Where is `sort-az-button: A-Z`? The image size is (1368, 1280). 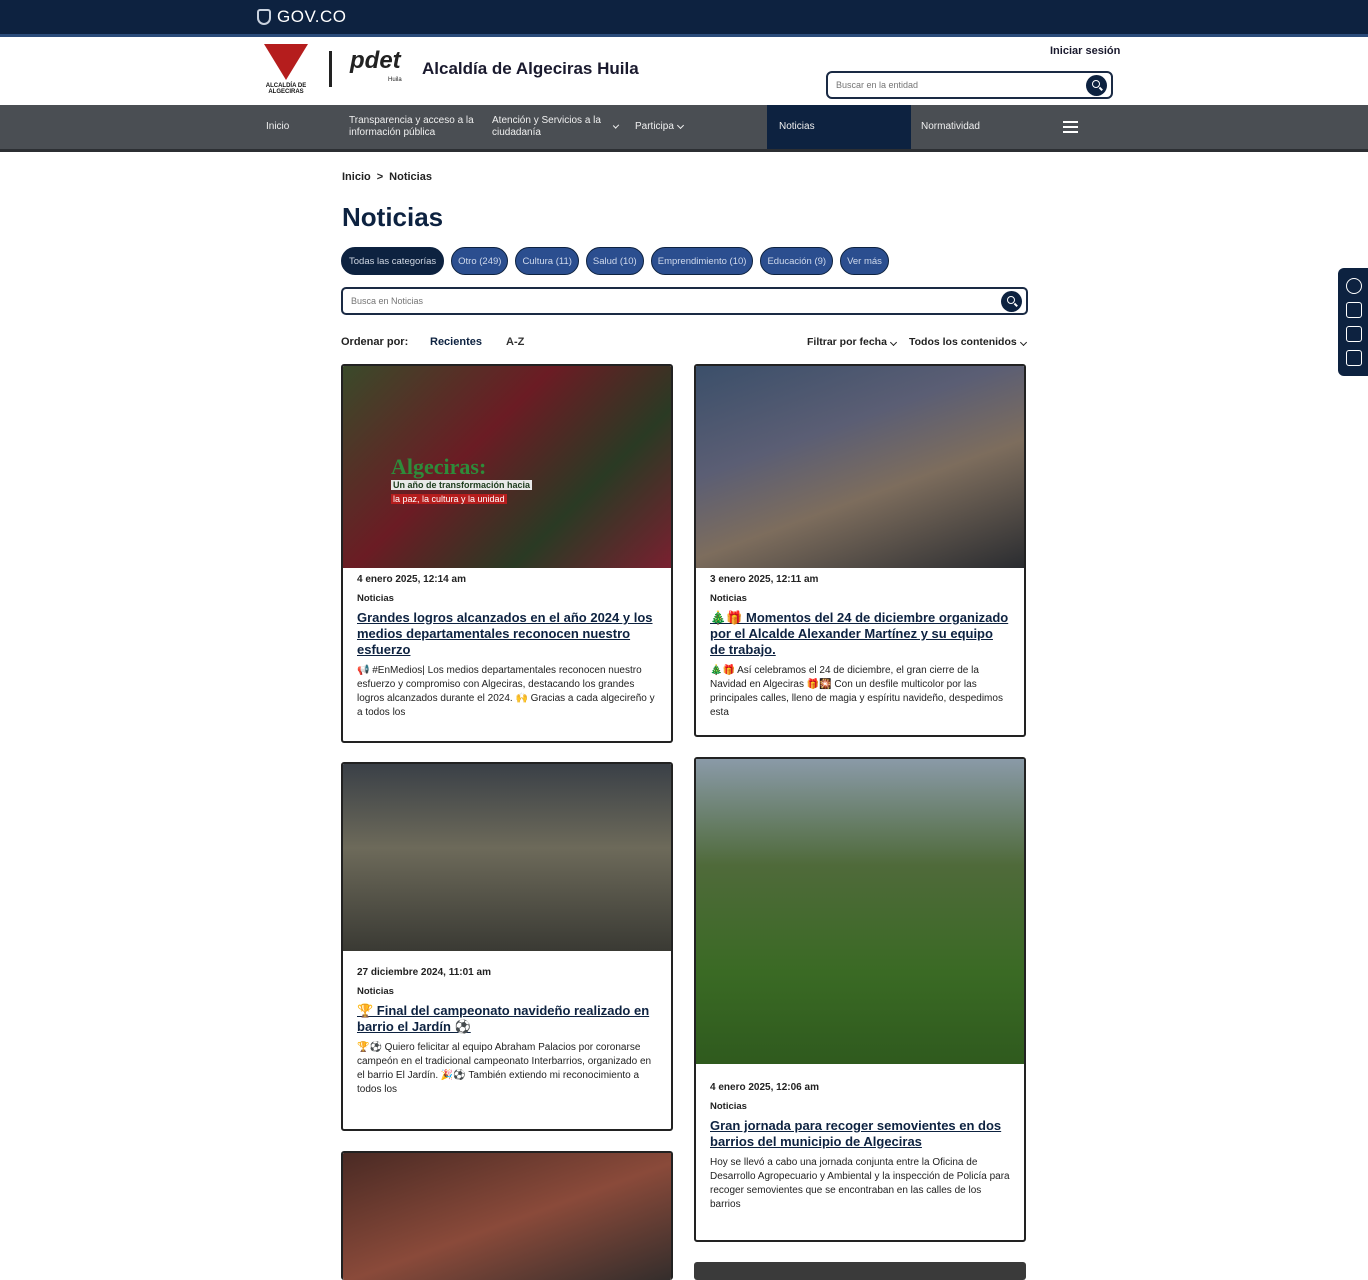
sort-az-button: A-Z is located at coordinates (515, 342).